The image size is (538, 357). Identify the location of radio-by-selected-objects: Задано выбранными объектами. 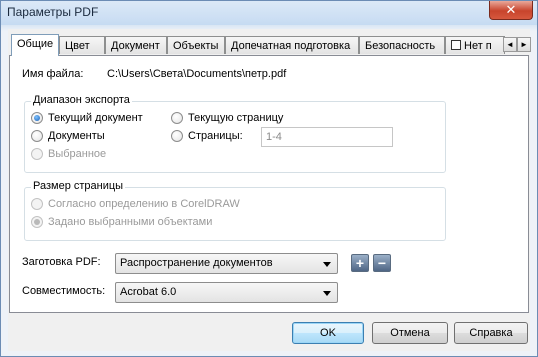
(121, 222).